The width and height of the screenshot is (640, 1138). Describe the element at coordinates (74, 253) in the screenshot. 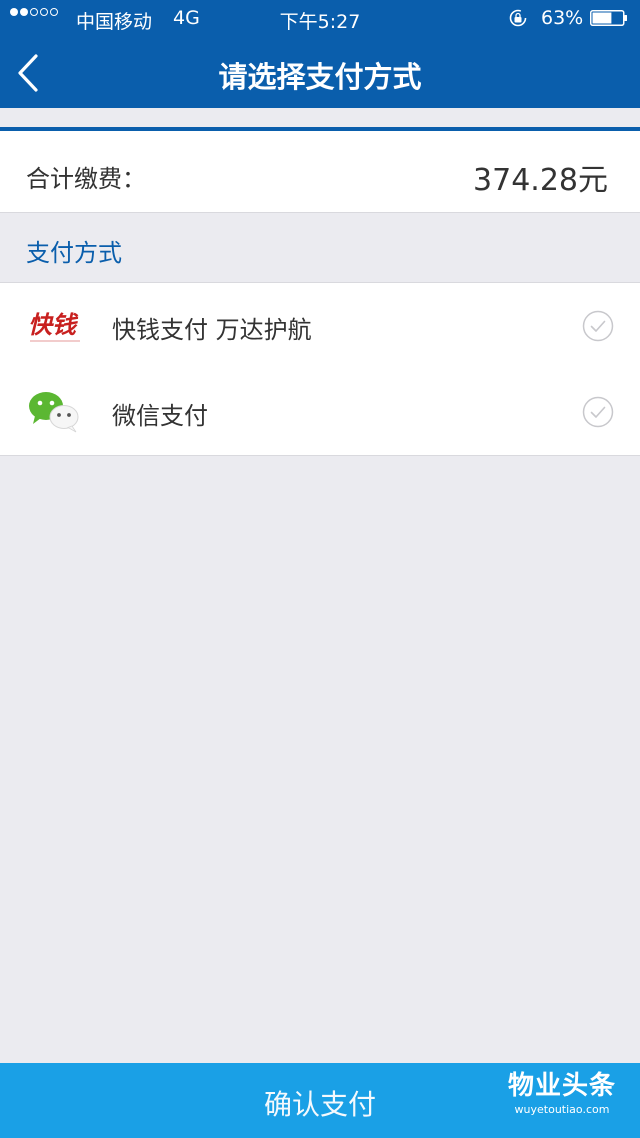

I see `section-title: 支付方式` at that location.